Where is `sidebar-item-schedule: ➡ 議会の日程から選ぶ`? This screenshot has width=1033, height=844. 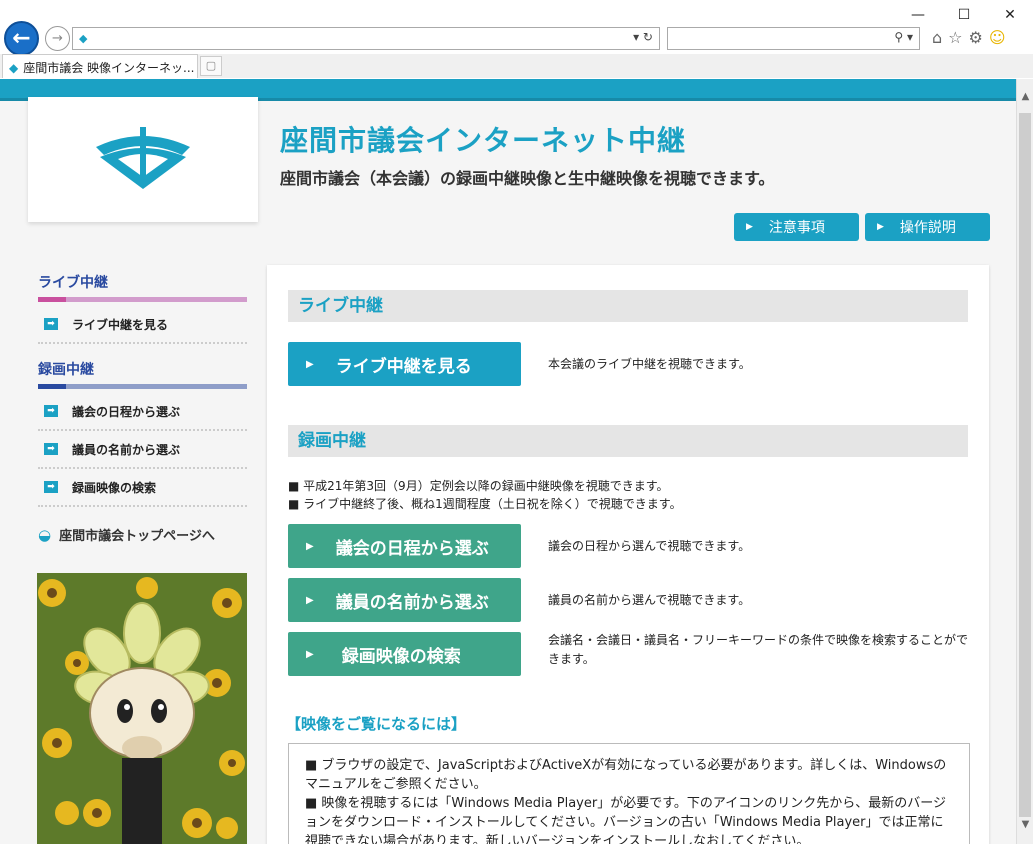 sidebar-item-schedule: ➡ 議会の日程から選ぶ is located at coordinates (142, 412).